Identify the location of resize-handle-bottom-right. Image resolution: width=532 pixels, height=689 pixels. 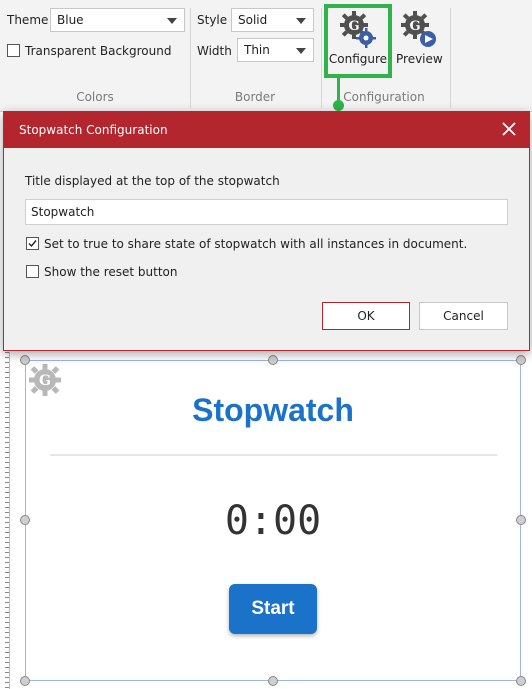
(521, 681).